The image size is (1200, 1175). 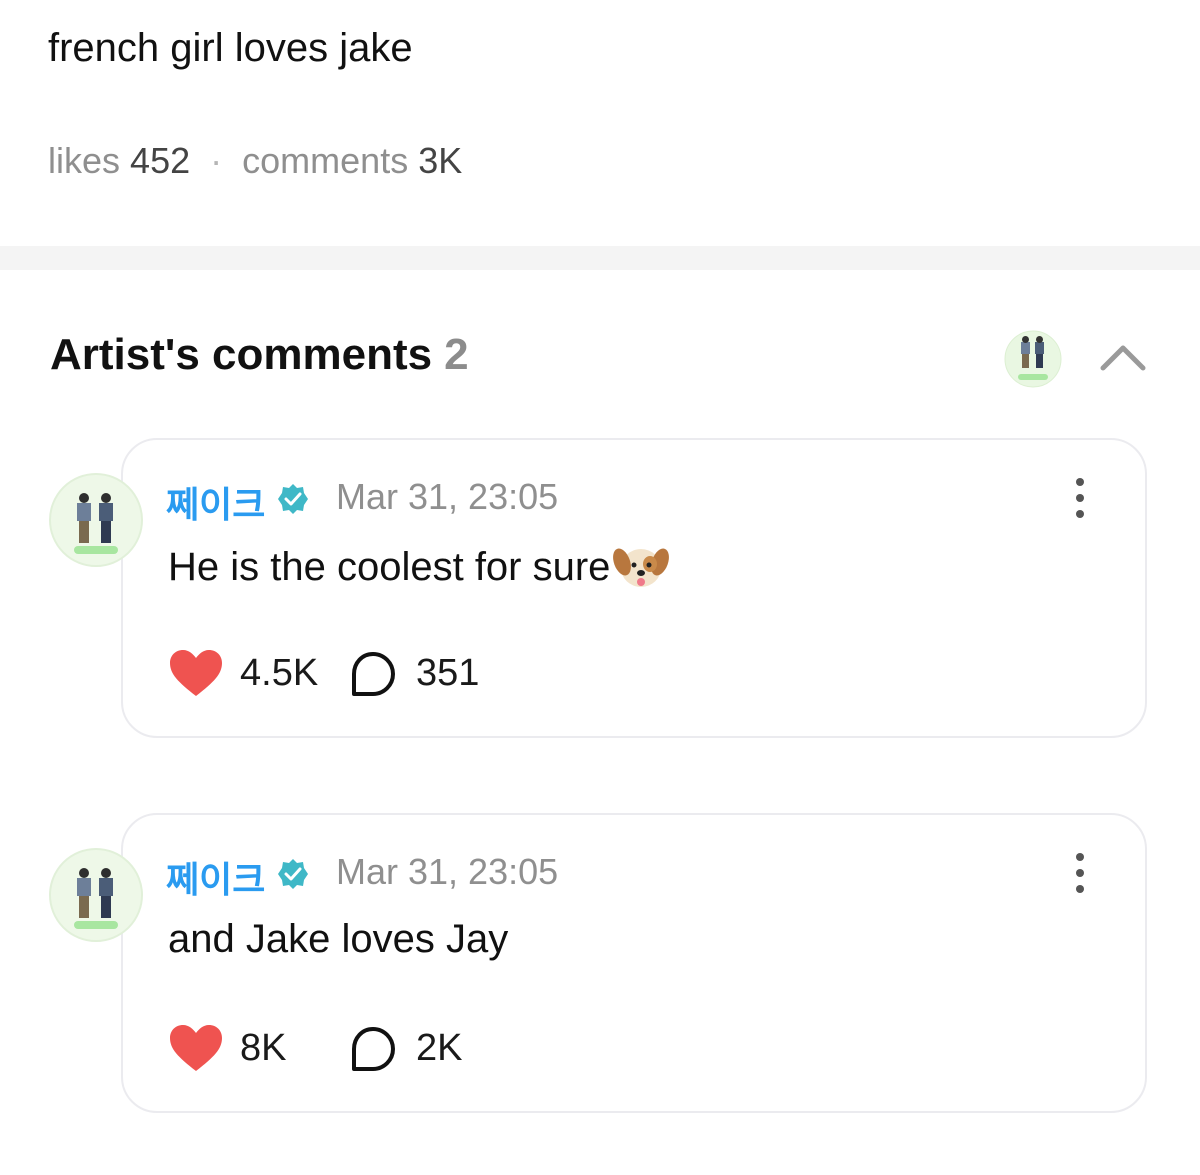 I want to click on comment-body: He is the coolest for sure, so click(x=419, y=566).